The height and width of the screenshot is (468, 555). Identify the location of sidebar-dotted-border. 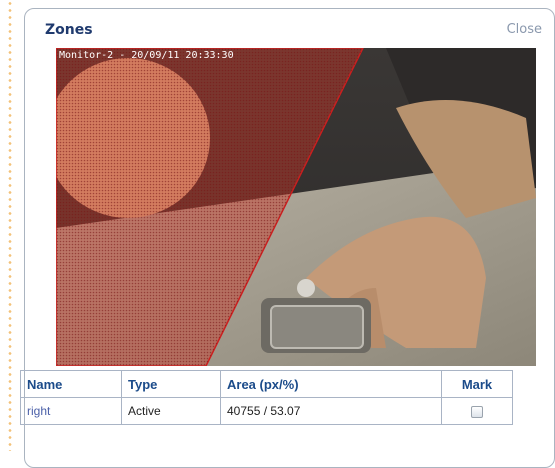
(10, 225).